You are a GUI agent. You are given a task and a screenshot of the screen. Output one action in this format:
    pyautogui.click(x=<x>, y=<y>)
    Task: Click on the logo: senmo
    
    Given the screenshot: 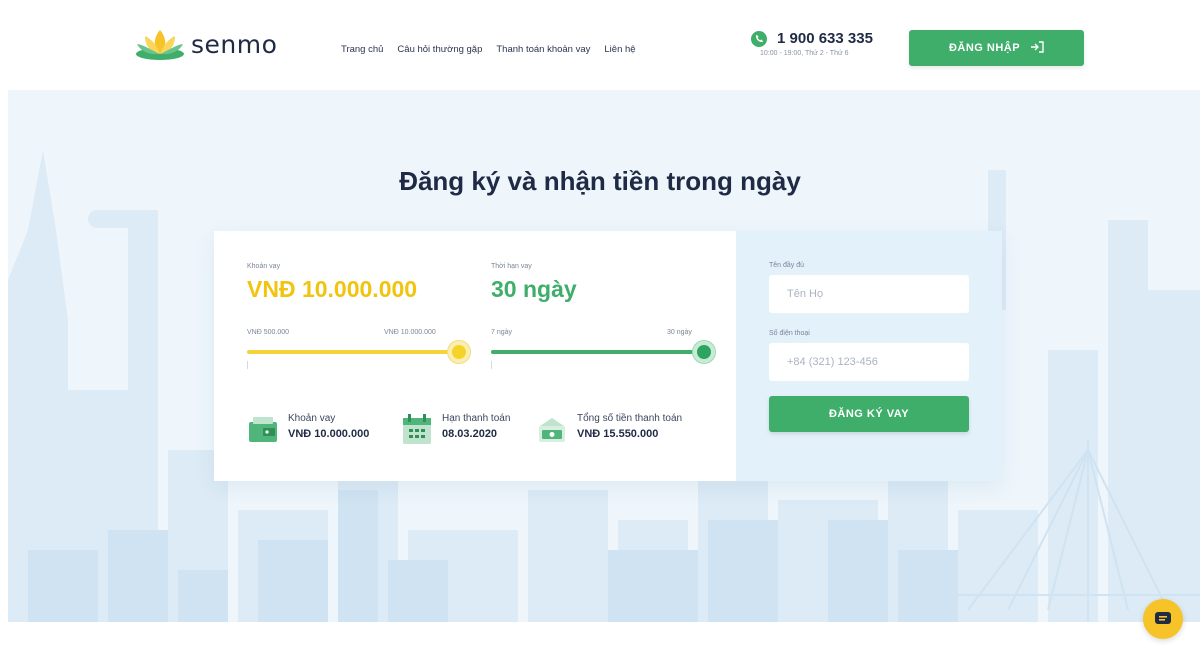 What is the action you would take?
    pyautogui.click(x=205, y=44)
    